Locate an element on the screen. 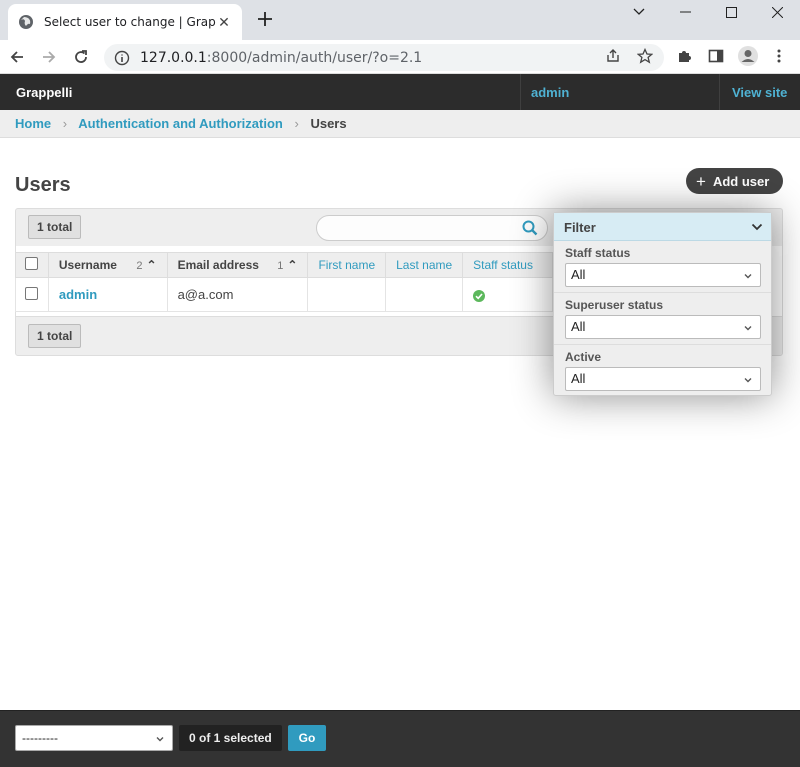 Image resolution: width=800 pixels, height=767 pixels. window-controls is located at coordinates (708, 12).